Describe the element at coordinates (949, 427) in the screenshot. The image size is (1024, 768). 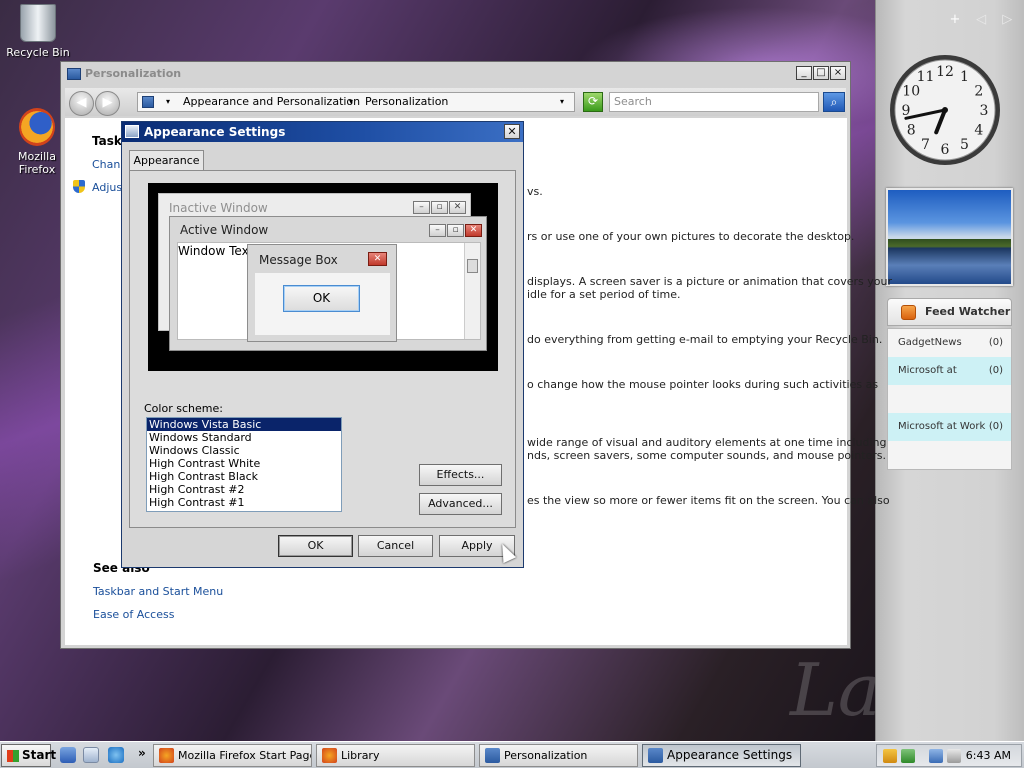
I see `feed-row: Microsoft at Work (0)` at that location.